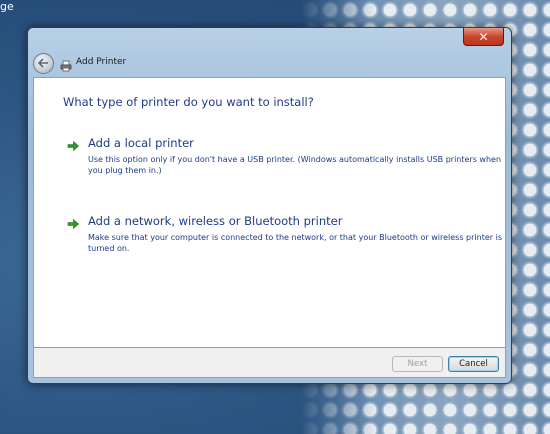 The width and height of the screenshot is (550, 434). Describe the element at coordinates (417, 364) in the screenshot. I see `next-button: Next` at that location.